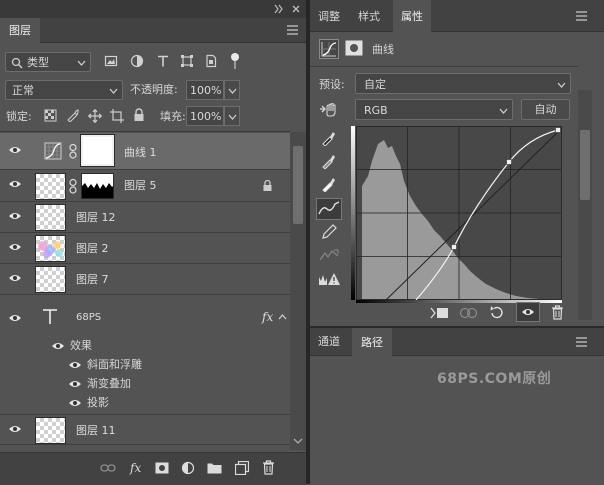 Image resolution: width=604 pixels, height=485 pixels. What do you see at coordinates (469, 313) in the screenshot?
I see `view-previous-state-icon` at bounding box center [469, 313].